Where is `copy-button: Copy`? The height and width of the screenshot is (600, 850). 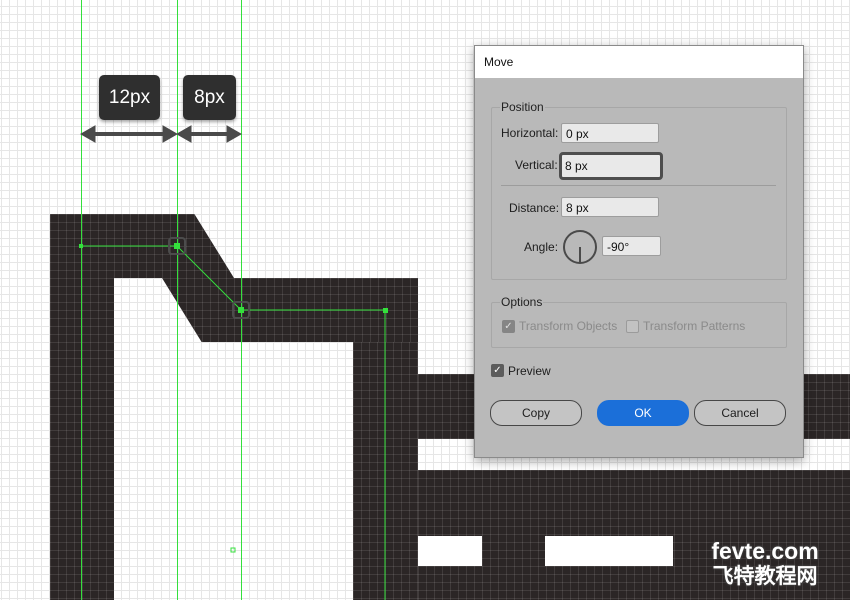
copy-button: Copy is located at coordinates (536, 413).